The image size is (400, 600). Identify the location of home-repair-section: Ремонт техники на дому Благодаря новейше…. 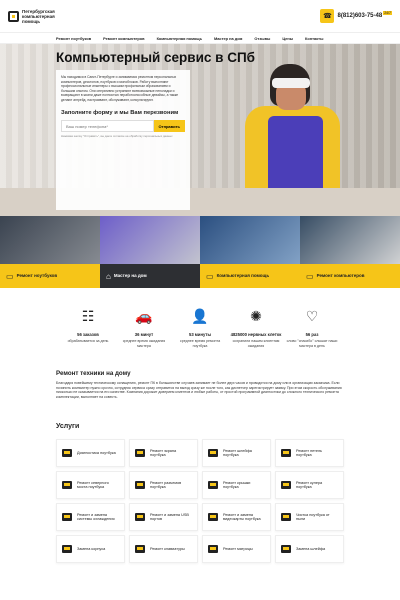
(200, 373).